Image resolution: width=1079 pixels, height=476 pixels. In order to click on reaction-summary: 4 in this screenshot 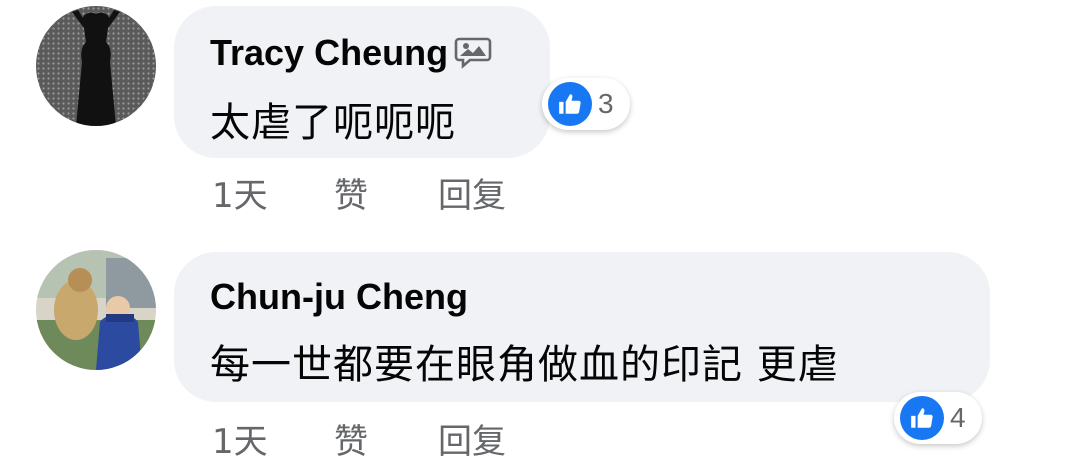, I will do `click(938, 418)`.